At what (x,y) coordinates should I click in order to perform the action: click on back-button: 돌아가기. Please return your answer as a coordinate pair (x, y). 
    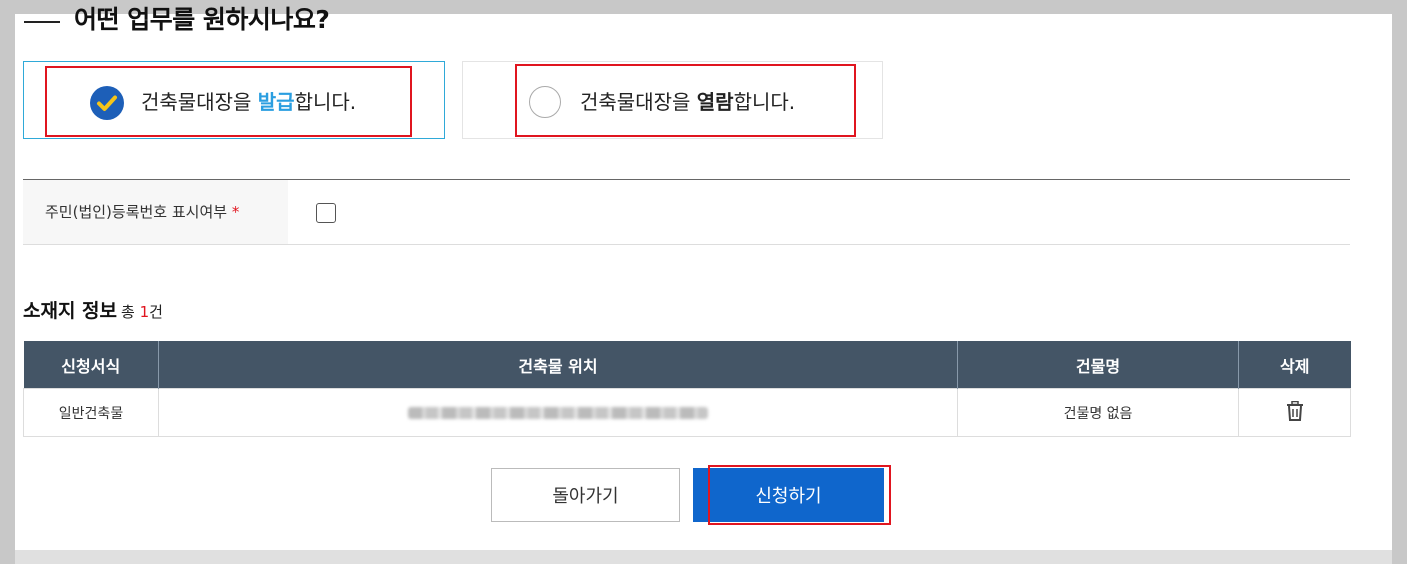
    Looking at the image, I should click on (585, 495).